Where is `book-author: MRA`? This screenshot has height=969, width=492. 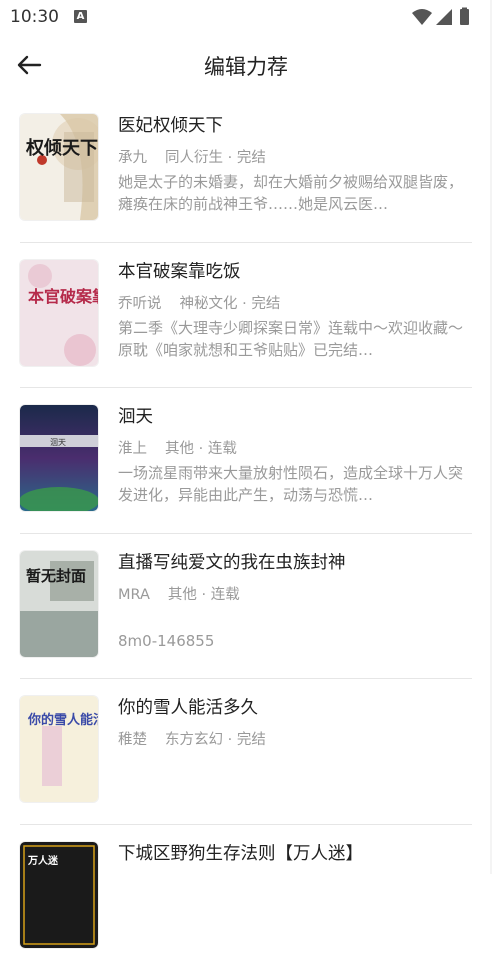
book-author: MRA is located at coordinates (134, 595).